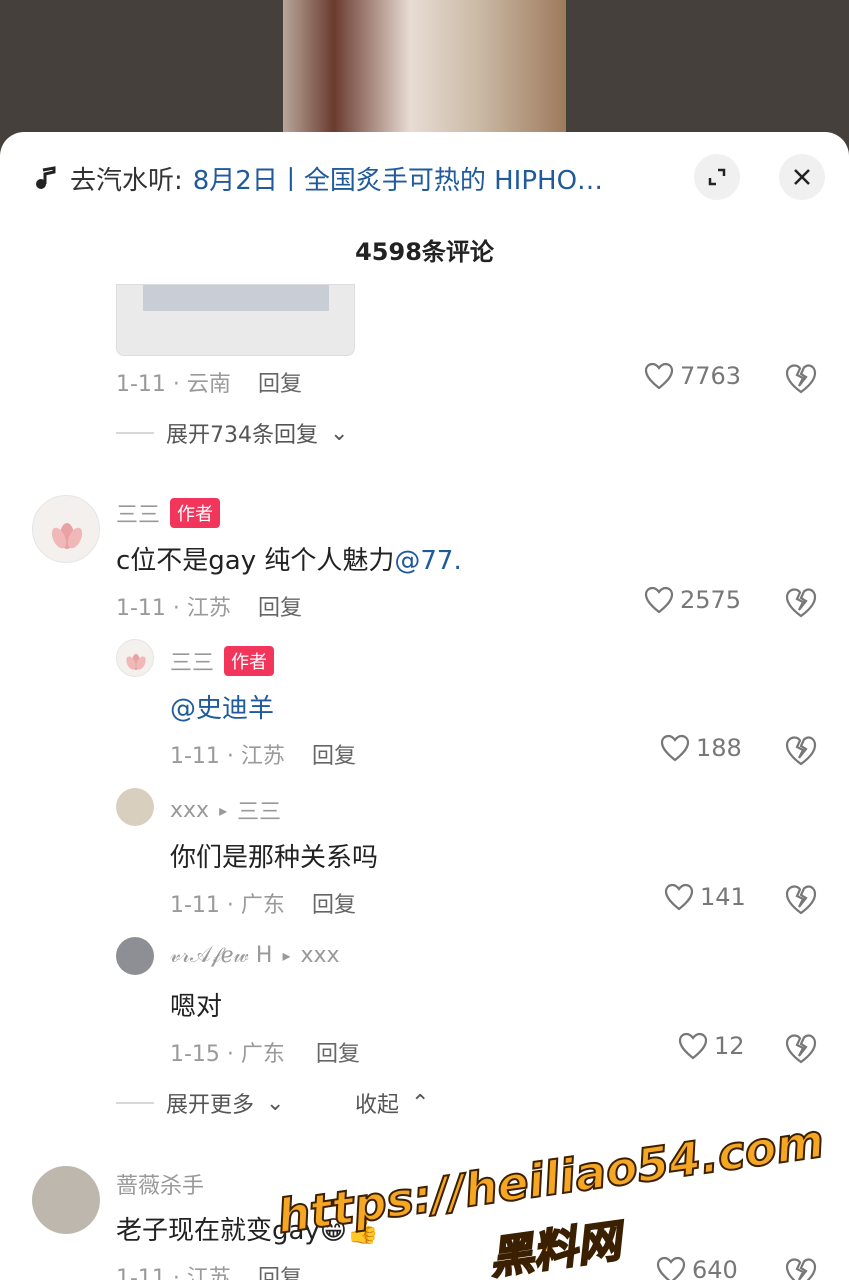 The height and width of the screenshot is (1280, 849). Describe the element at coordinates (168, 513) in the screenshot. I see `comment-username: 三三 作者` at that location.